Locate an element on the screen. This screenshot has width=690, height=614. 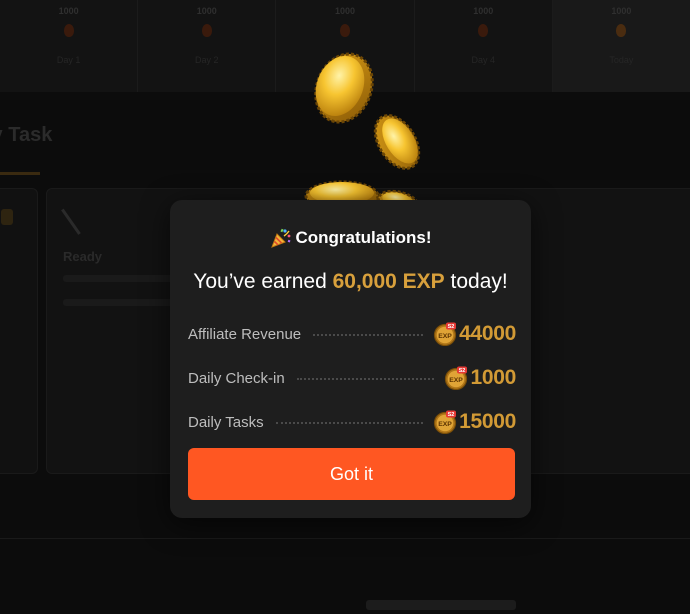
section-underline is located at coordinates (20, 173).